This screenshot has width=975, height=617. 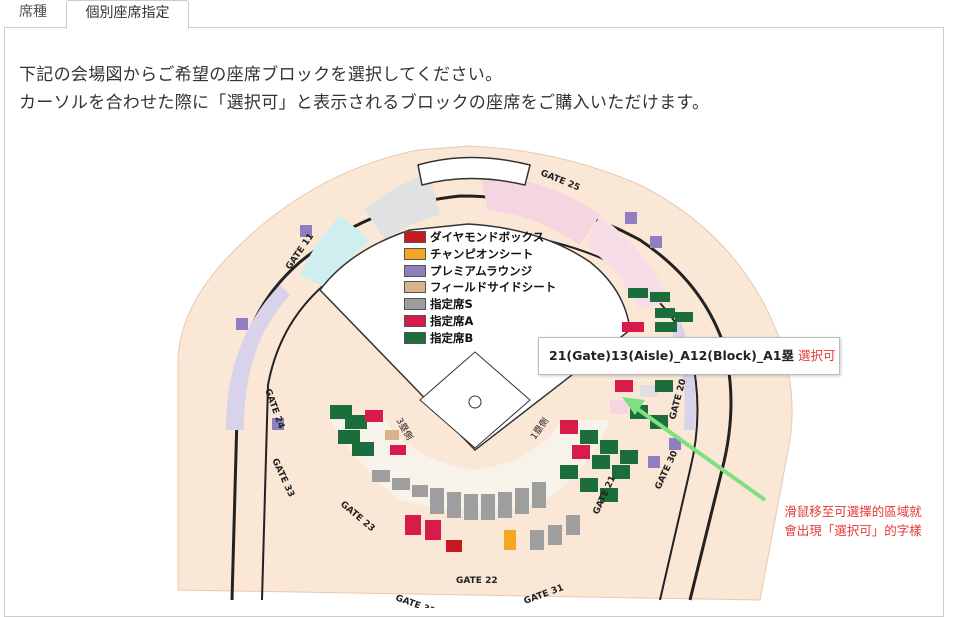 What do you see at coordinates (671, 355) in the screenshot?
I see `tooltip-block-id: 21(Gate)13(Aisle)_A12(Block)_A1塁` at bounding box center [671, 355].